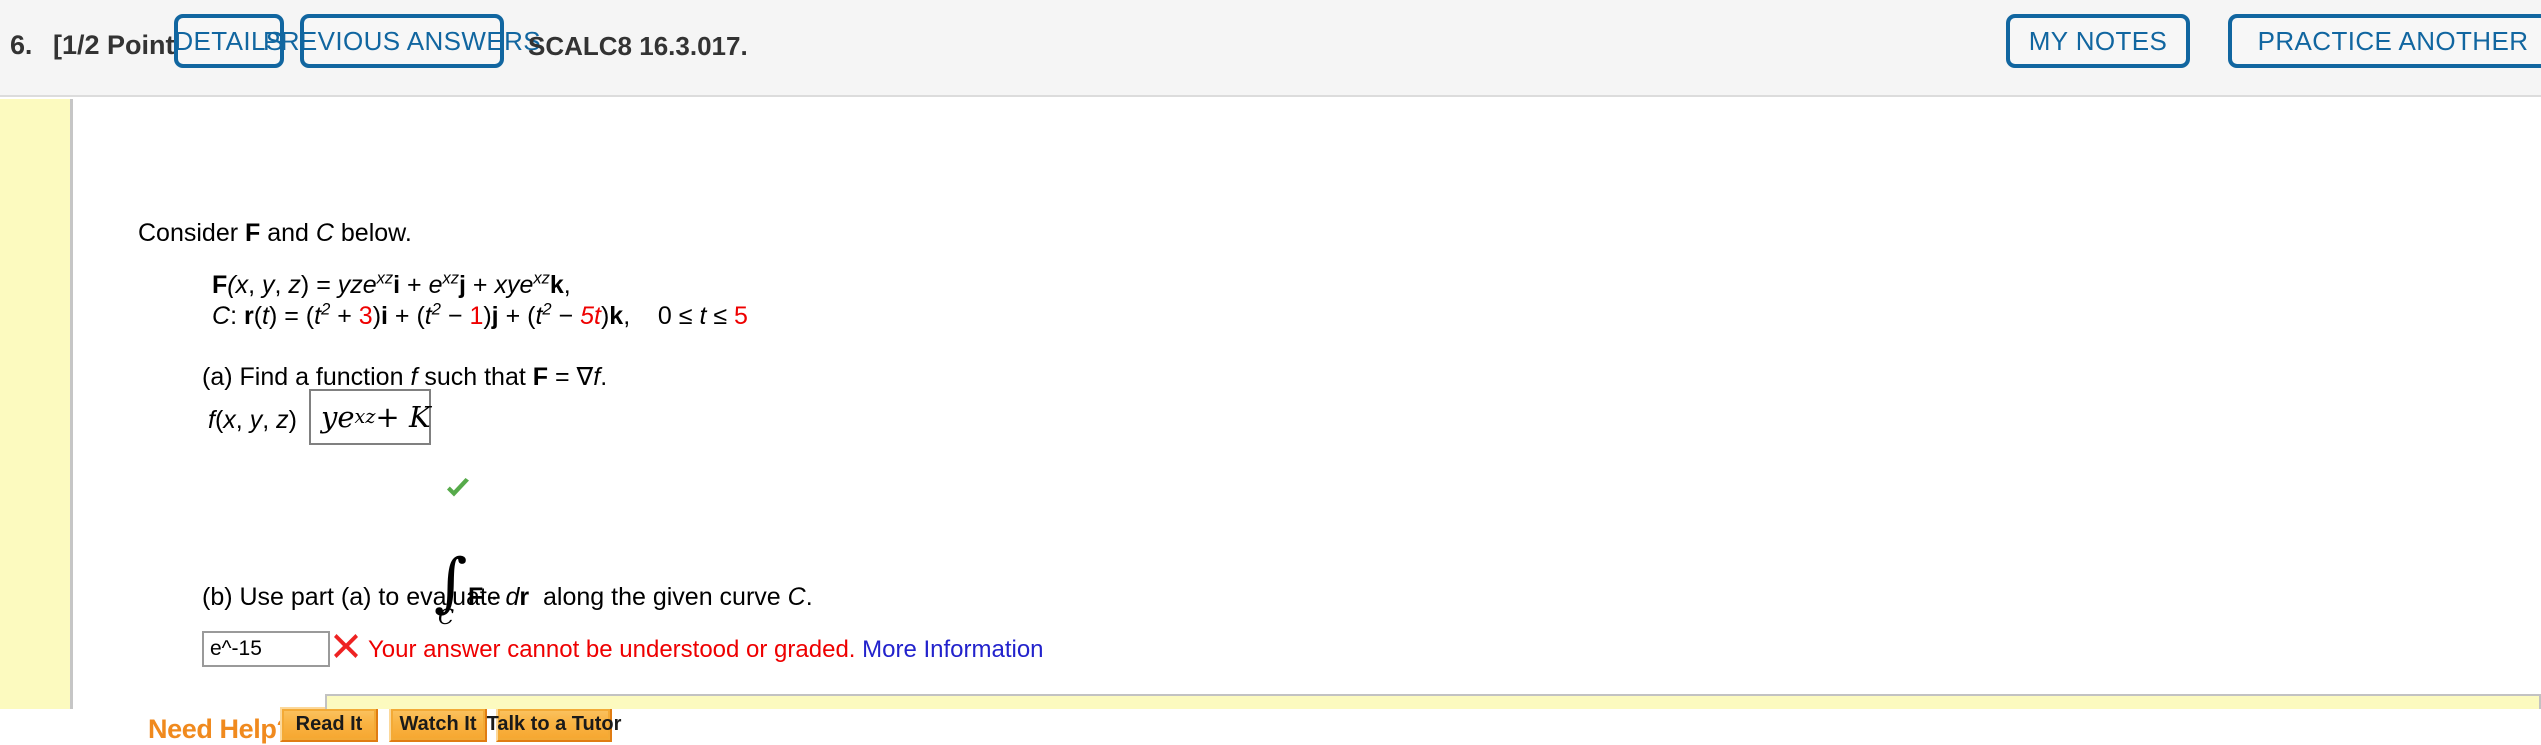 This screenshot has height=745, width=2541. Describe the element at coordinates (458, 487) in the screenshot. I see `green-check-icon` at that location.